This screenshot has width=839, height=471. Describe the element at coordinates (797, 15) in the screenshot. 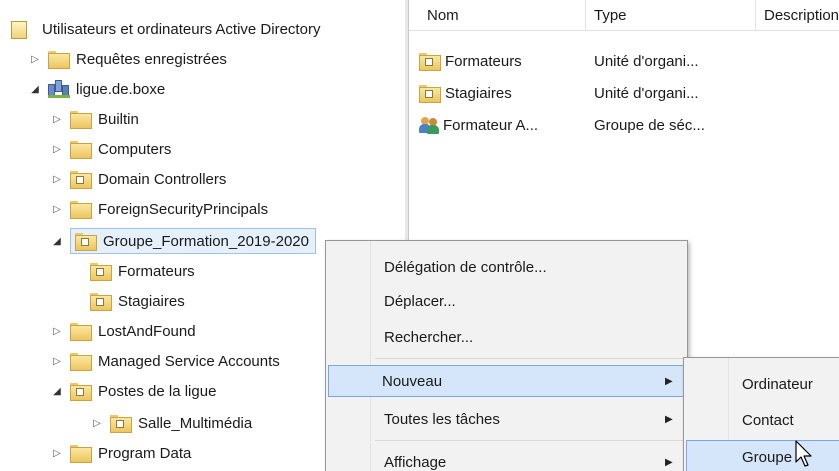

I see `column-header-description: Description` at that location.